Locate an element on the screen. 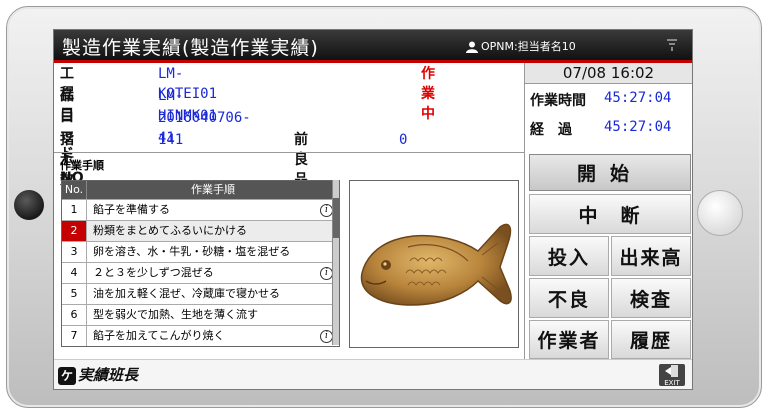 The image size is (768, 414). logo-text: 実績班長 is located at coordinates (108, 375).